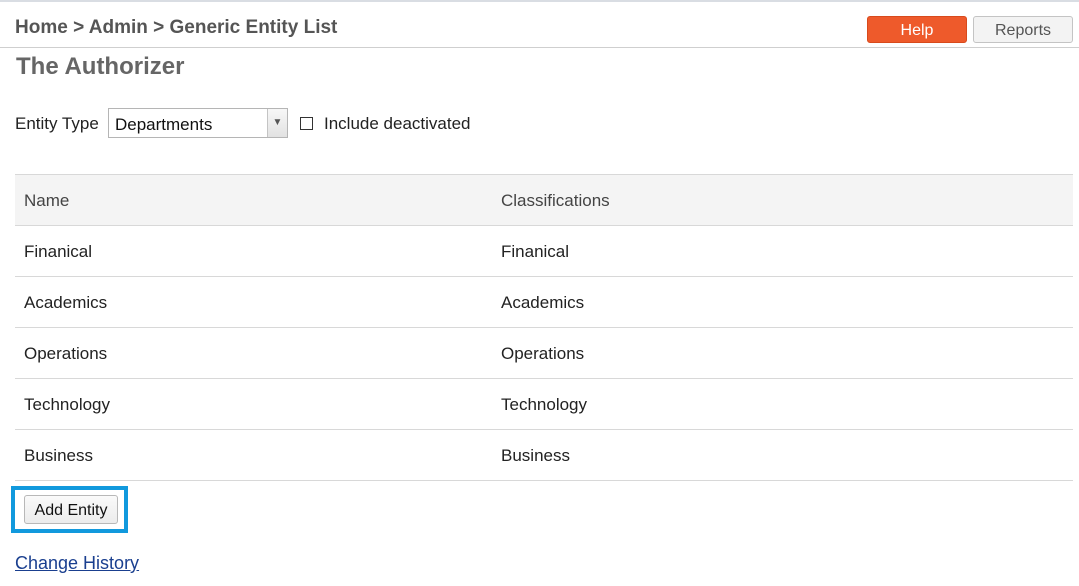 The width and height of the screenshot is (1079, 586). I want to click on cell-classification: Academics, so click(543, 302).